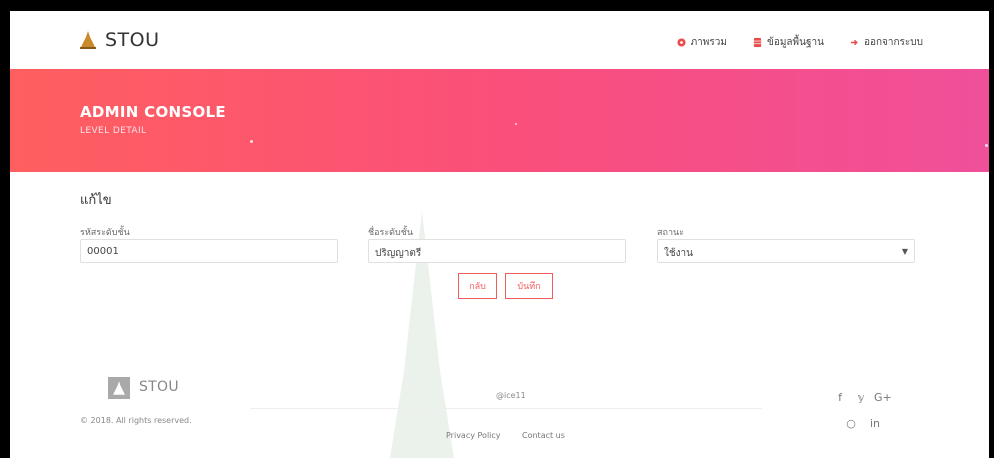  What do you see at coordinates (543, 435) in the screenshot?
I see `contact-us-link: Contact us` at bounding box center [543, 435].